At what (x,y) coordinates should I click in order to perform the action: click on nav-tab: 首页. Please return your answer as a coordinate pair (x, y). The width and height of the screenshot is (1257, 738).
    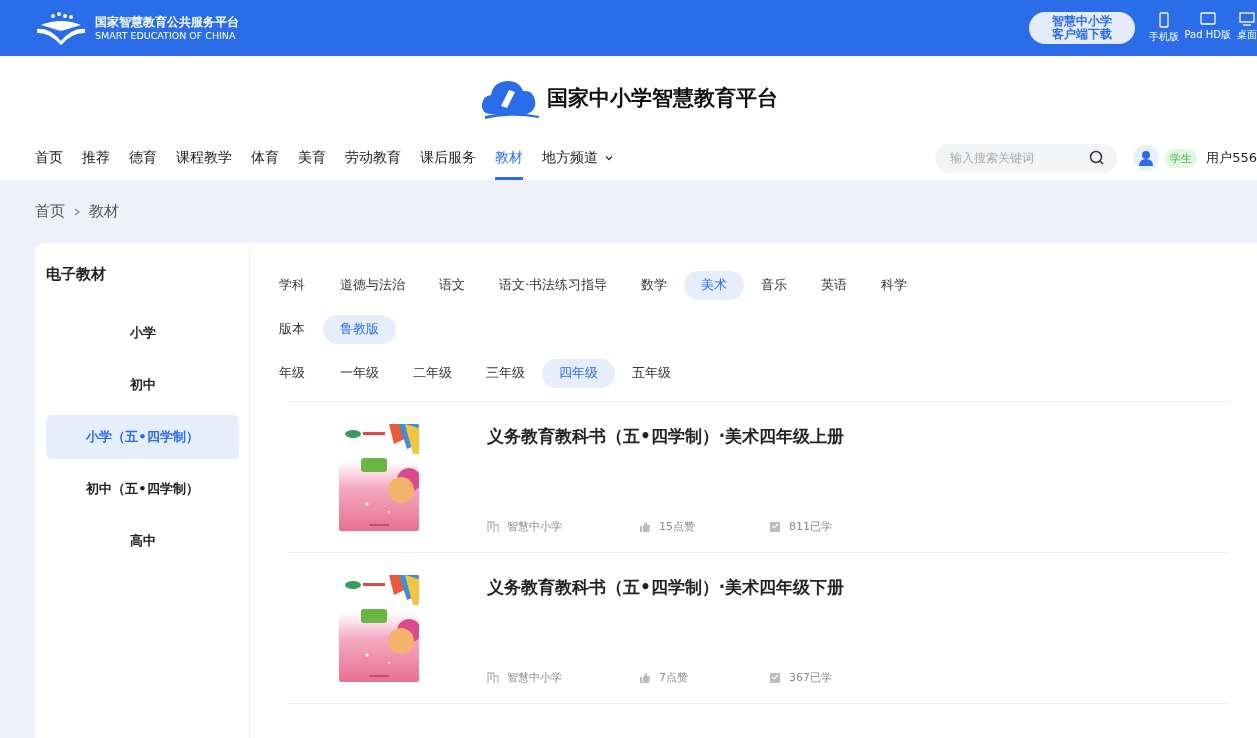
    Looking at the image, I should click on (49, 158).